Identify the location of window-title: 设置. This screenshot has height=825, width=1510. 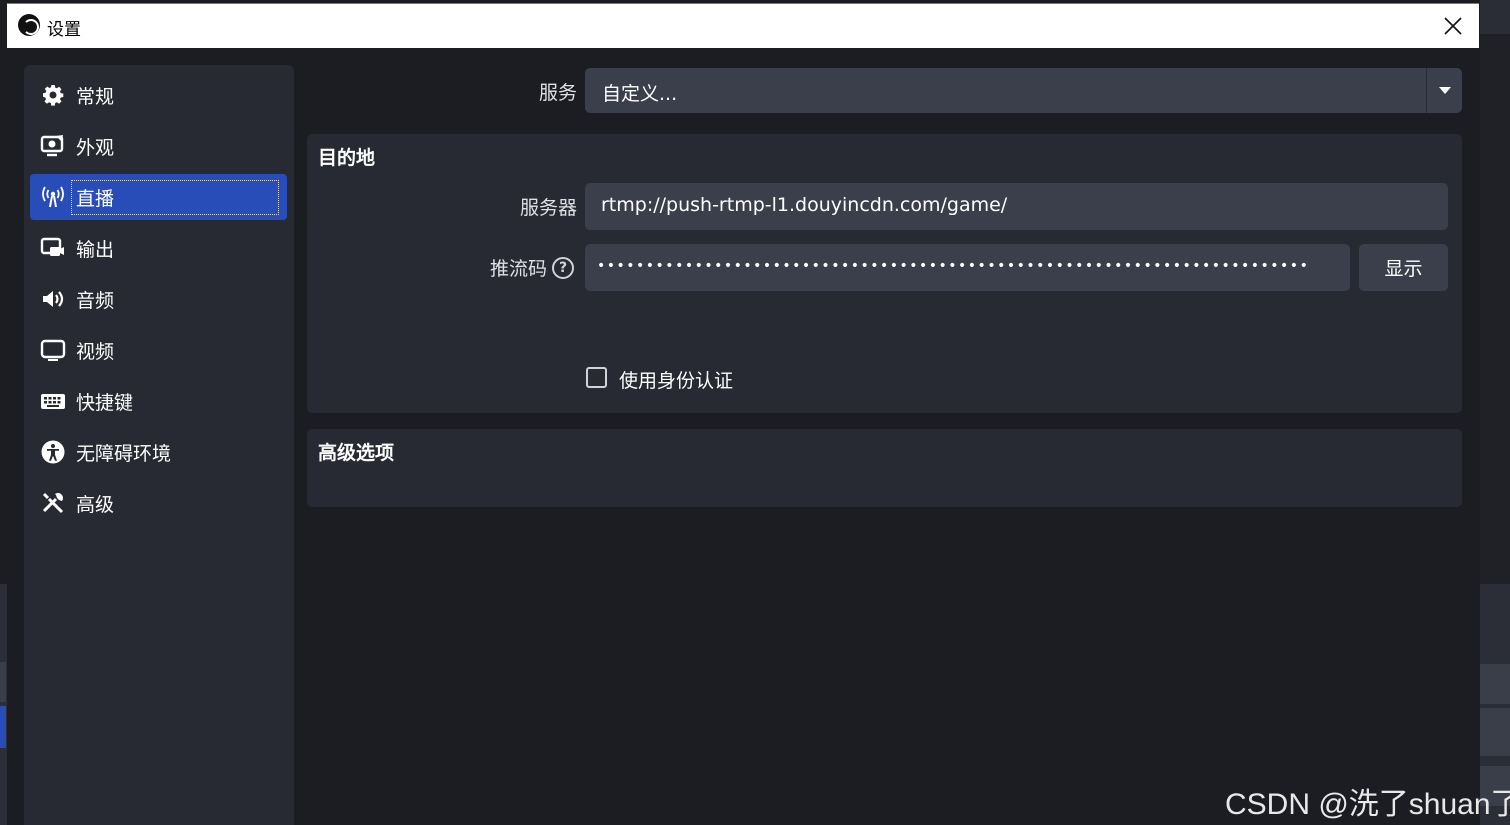
(64, 30).